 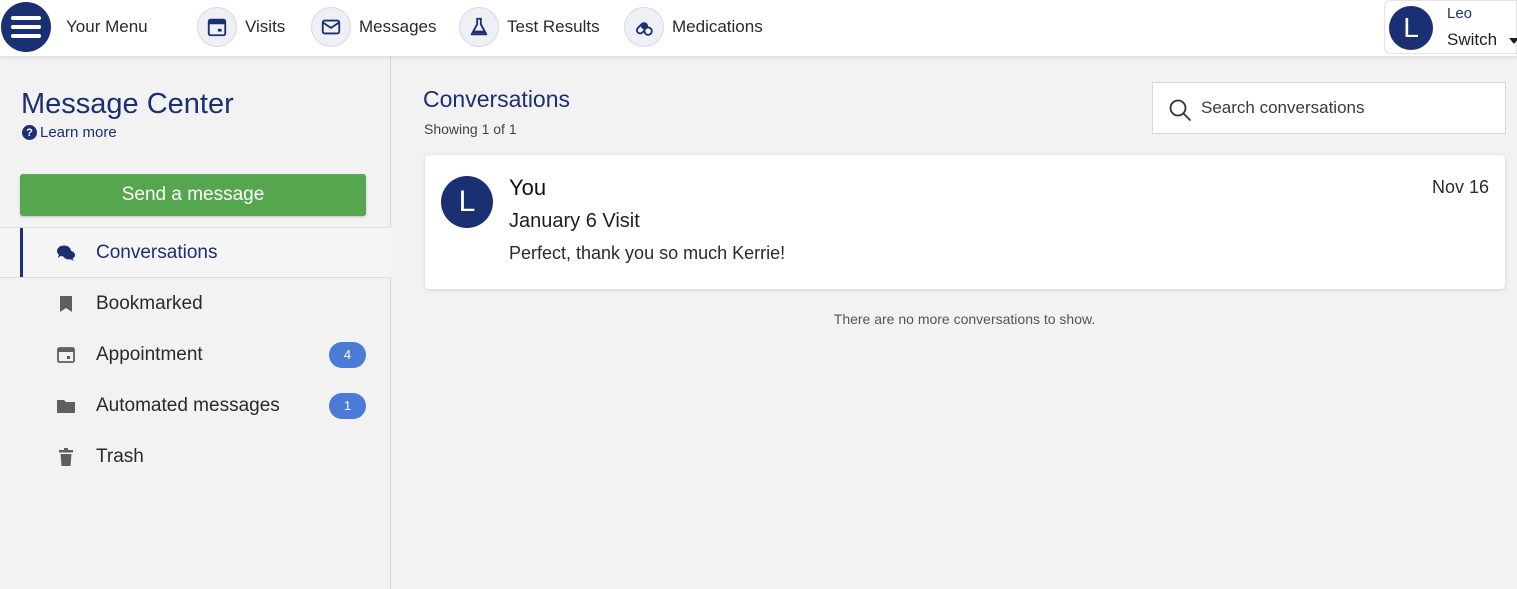 I want to click on sidebar-item-label: Trash, so click(x=120, y=456).